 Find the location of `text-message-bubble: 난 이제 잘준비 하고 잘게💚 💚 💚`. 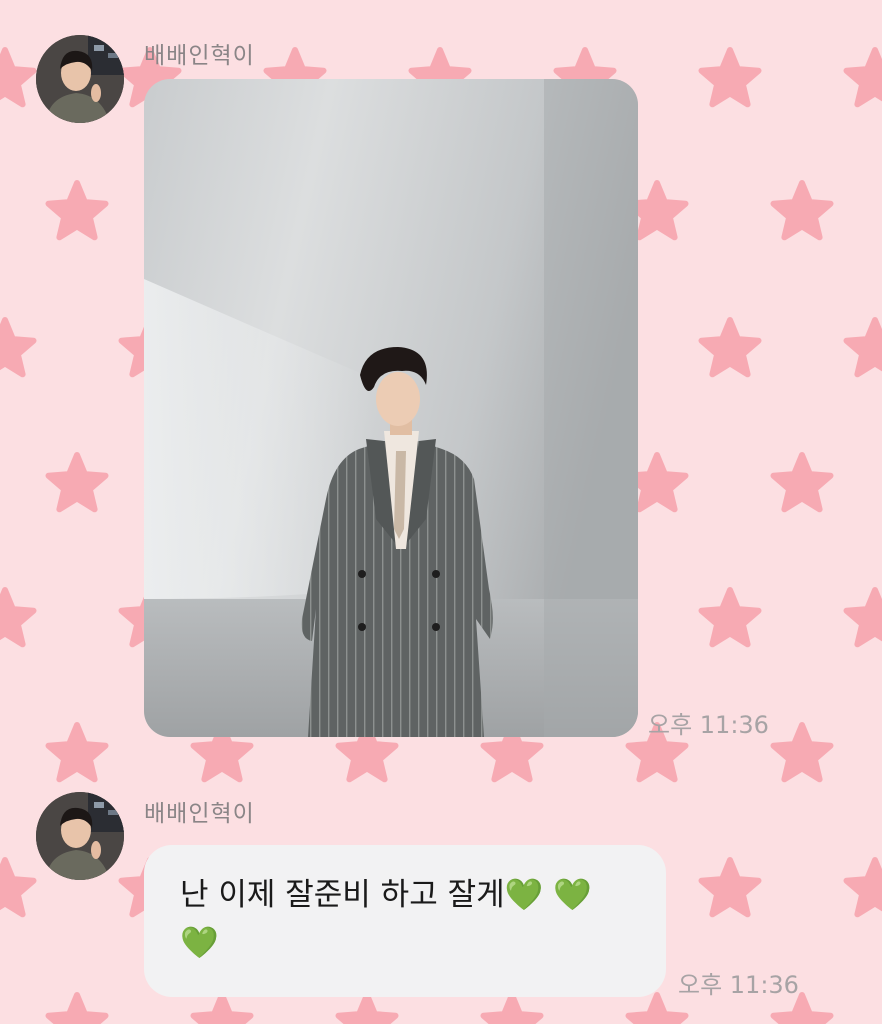

text-message-bubble: 난 이제 잘준비 하고 잘게💚 💚 💚 is located at coordinates (405, 921).